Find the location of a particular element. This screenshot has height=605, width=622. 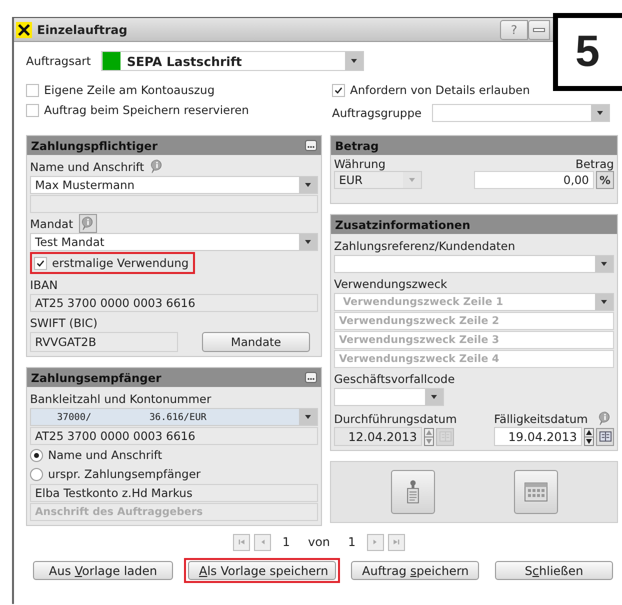

document-button is located at coordinates (412, 492).